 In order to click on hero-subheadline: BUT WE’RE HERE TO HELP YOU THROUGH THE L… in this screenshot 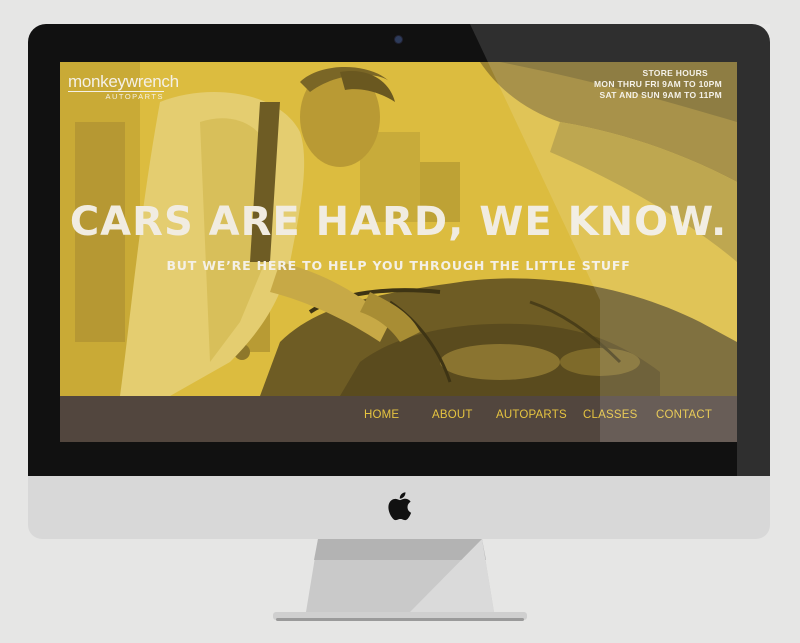, I will do `click(398, 265)`.